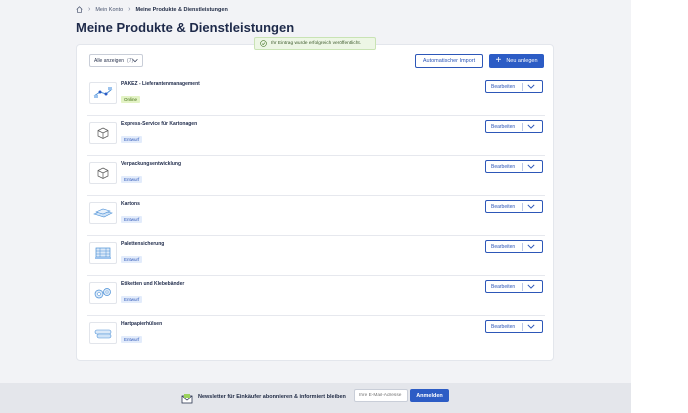  Describe the element at coordinates (103, 333) in the screenshot. I see `tubes-icon` at that location.